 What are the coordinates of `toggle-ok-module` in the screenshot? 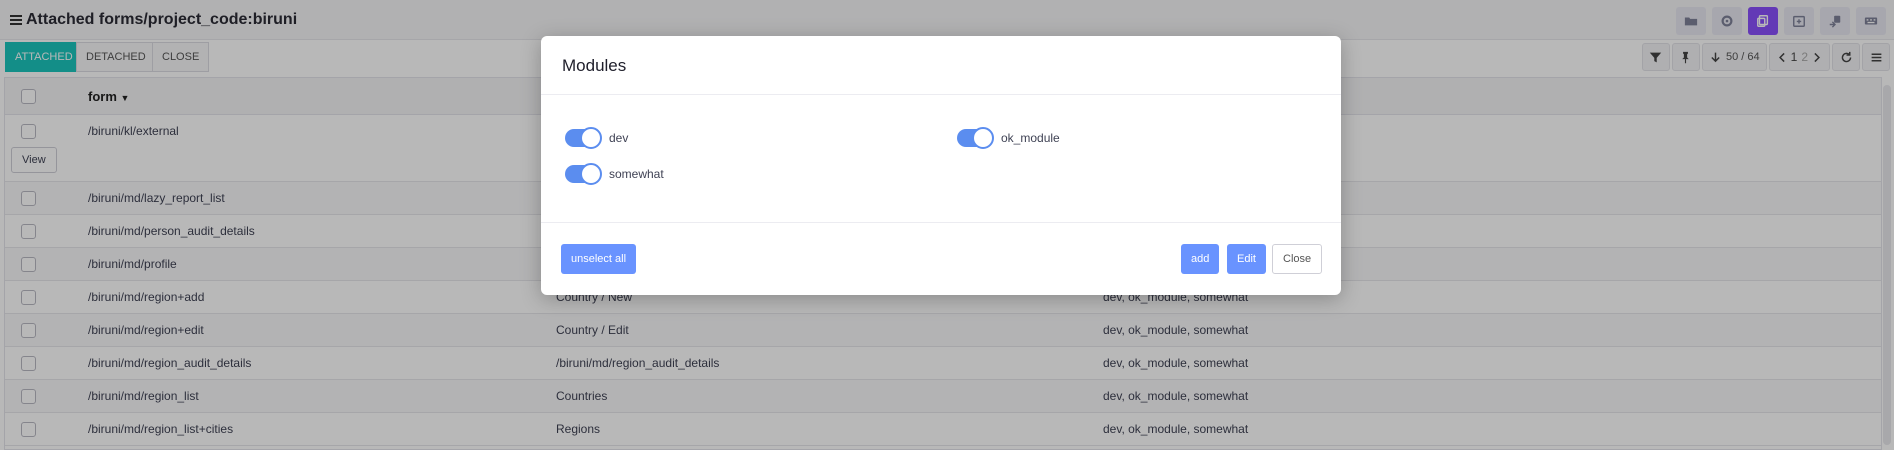 It's located at (975, 138).